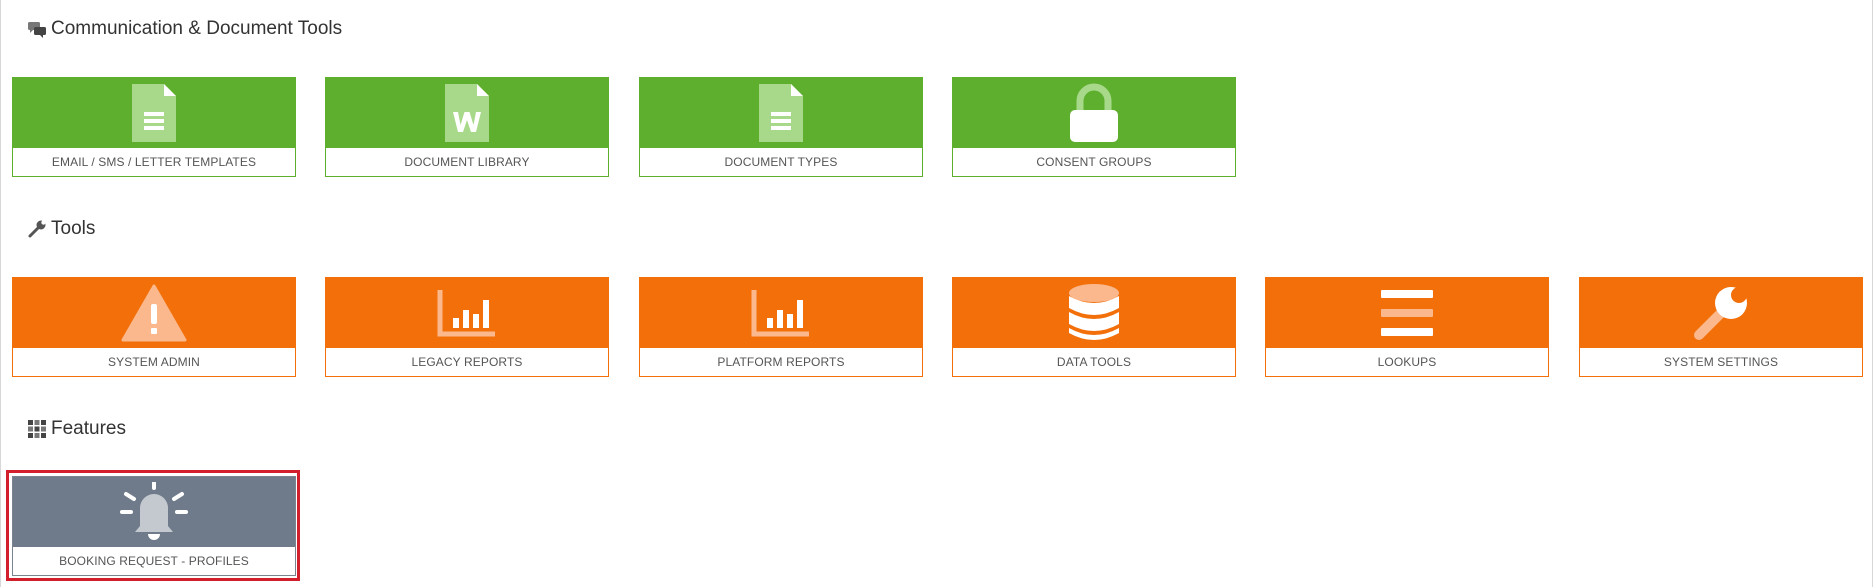  What do you see at coordinates (1094, 162) in the screenshot?
I see `tile-label: CONSENT GROUPS` at bounding box center [1094, 162].